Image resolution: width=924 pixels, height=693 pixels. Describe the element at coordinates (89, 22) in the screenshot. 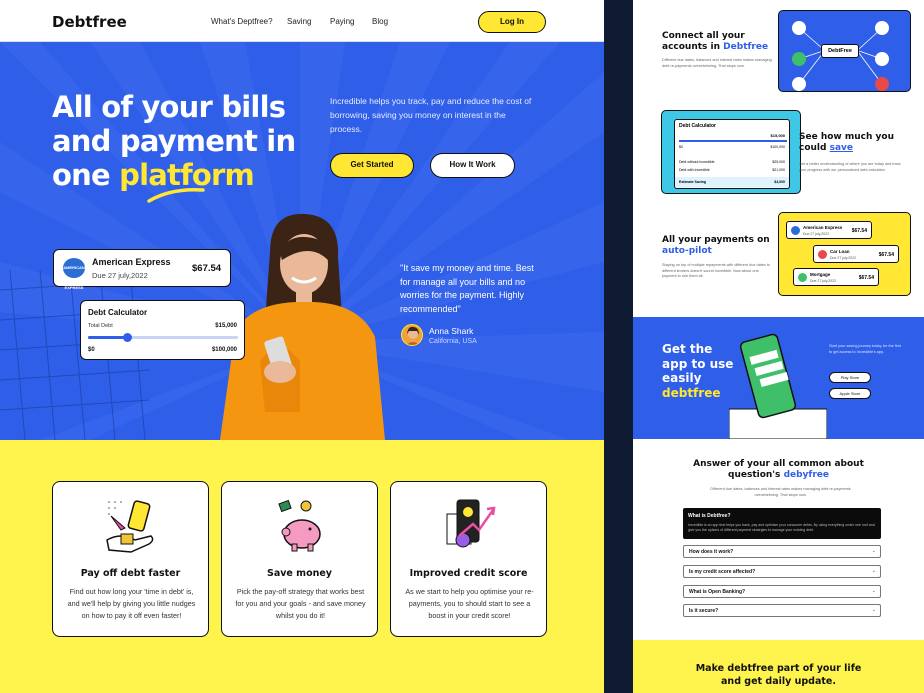

I see `logo: Debtfree` at that location.